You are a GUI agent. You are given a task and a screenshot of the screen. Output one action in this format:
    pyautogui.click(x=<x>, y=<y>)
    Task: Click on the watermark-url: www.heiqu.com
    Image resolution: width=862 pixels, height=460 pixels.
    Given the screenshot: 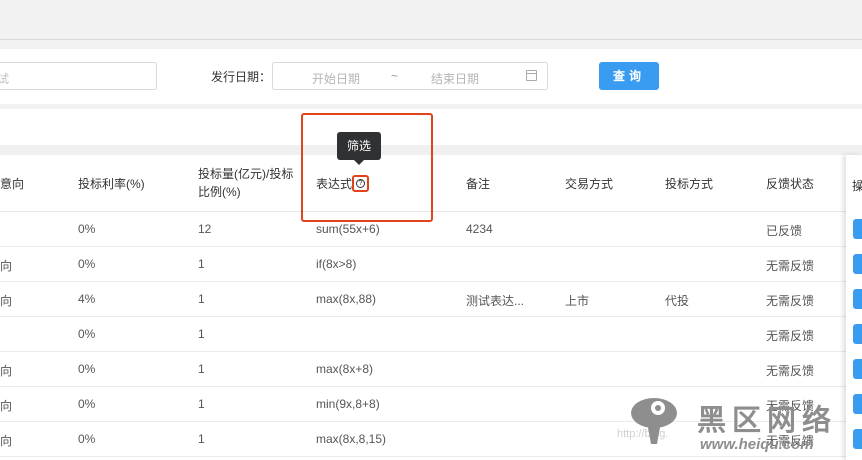 What is the action you would take?
    pyautogui.click(x=757, y=444)
    